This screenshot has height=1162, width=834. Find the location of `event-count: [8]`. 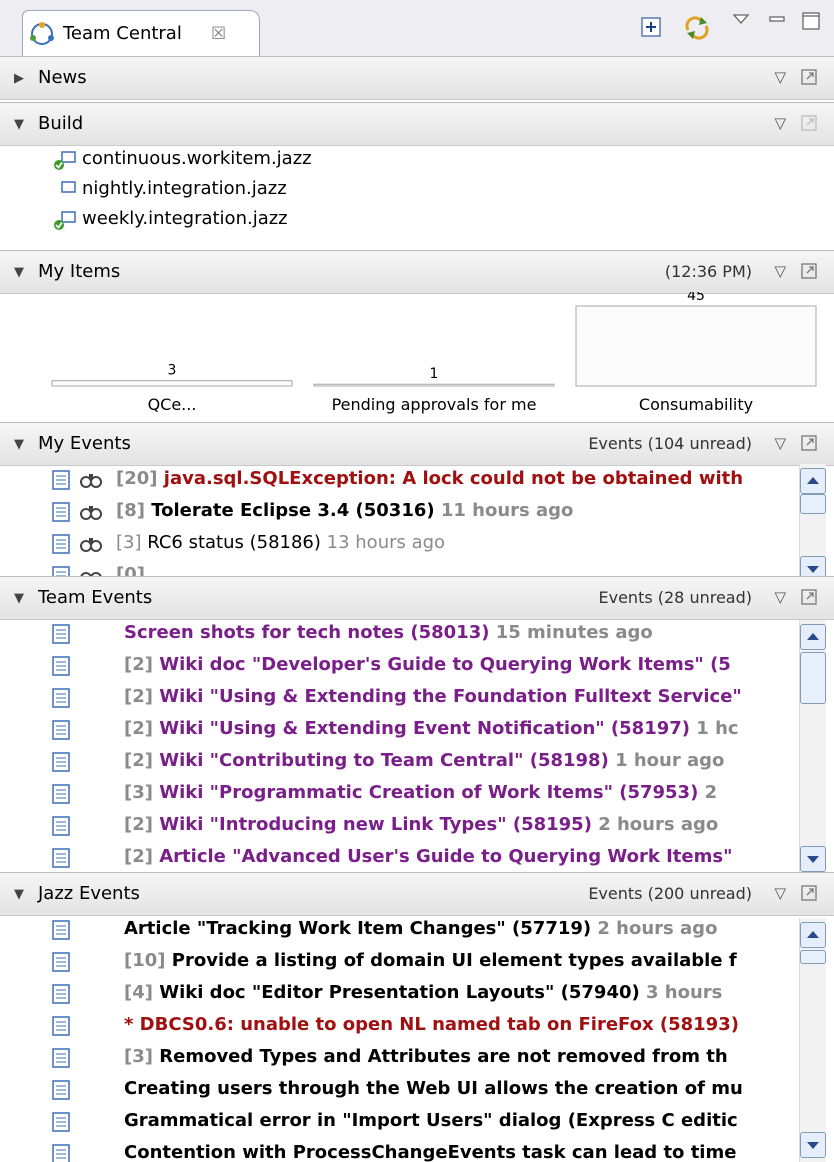

event-count: [8] is located at coordinates (130, 510).